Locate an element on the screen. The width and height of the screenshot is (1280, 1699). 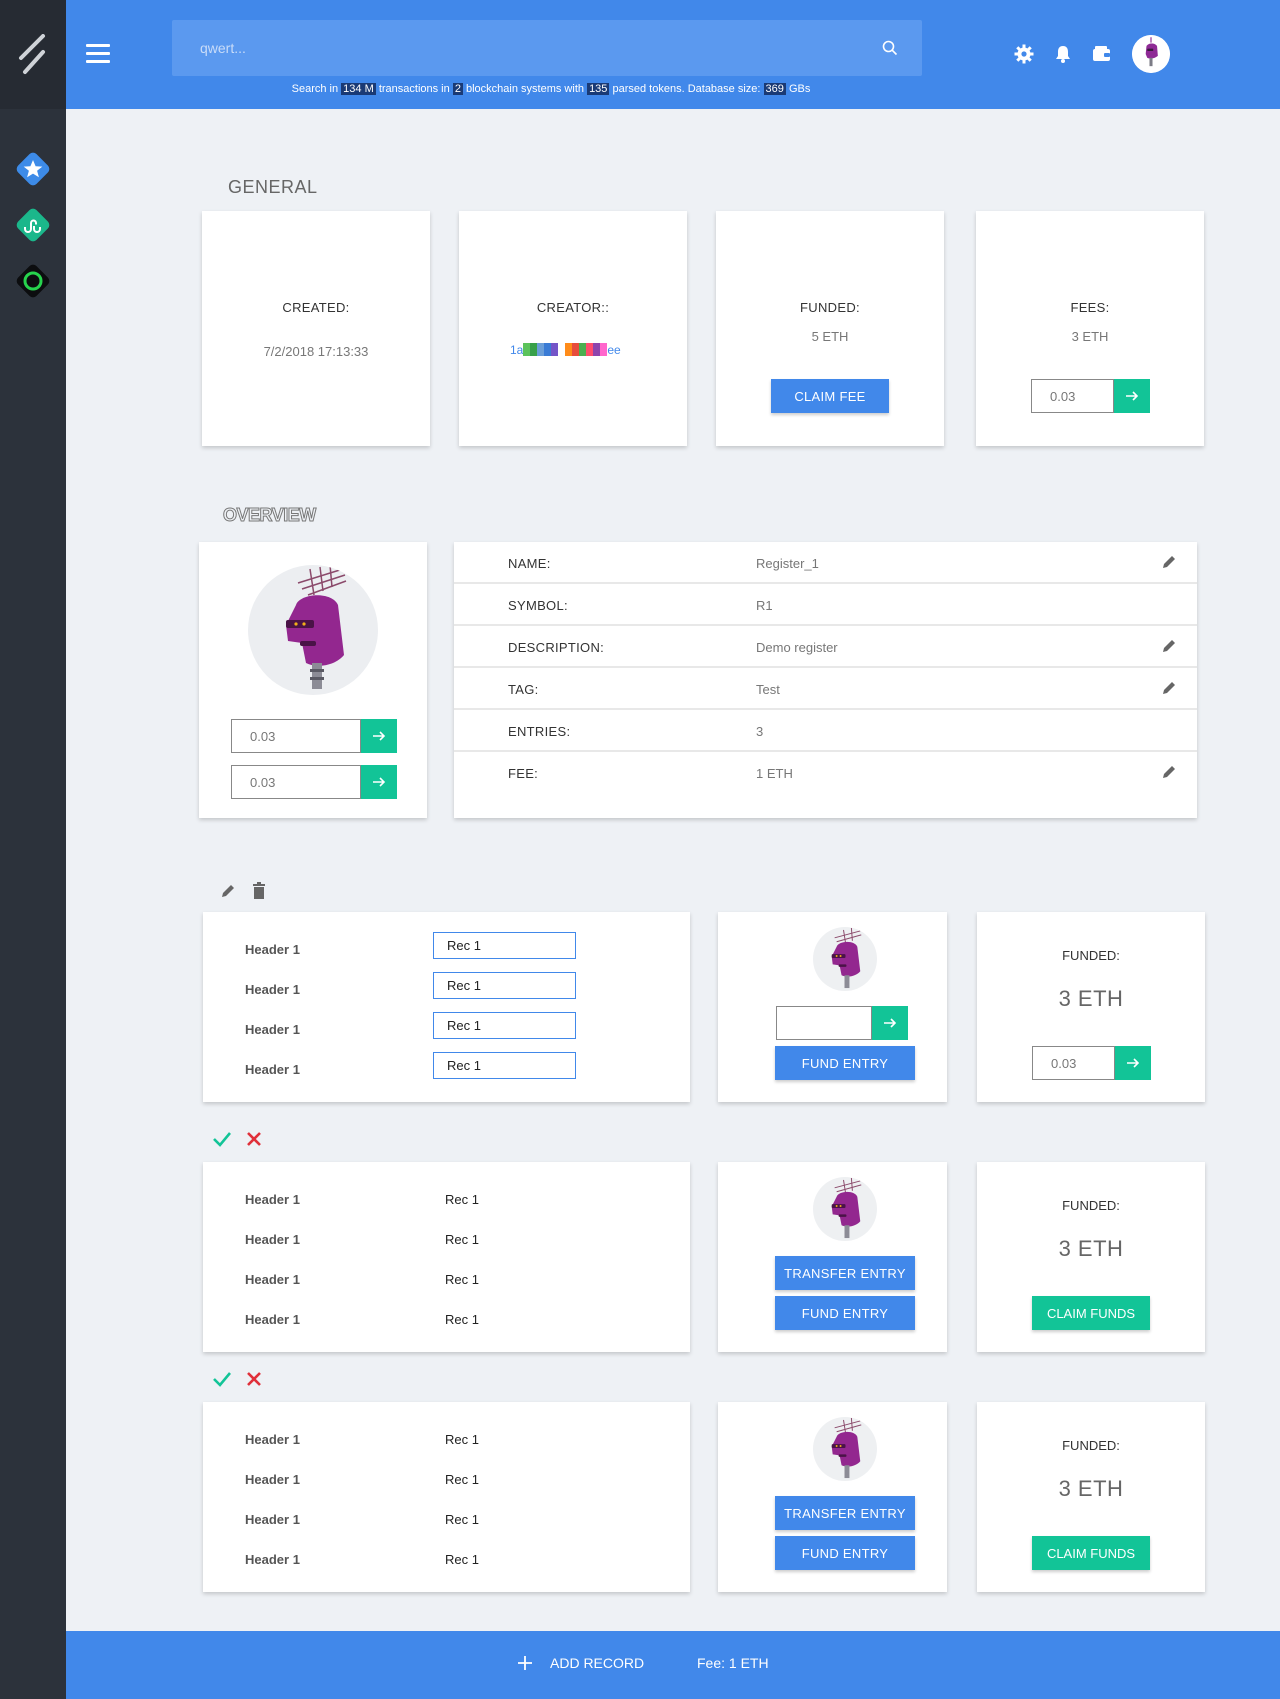
creator-address: 1a ee is located at coordinates (565, 350).